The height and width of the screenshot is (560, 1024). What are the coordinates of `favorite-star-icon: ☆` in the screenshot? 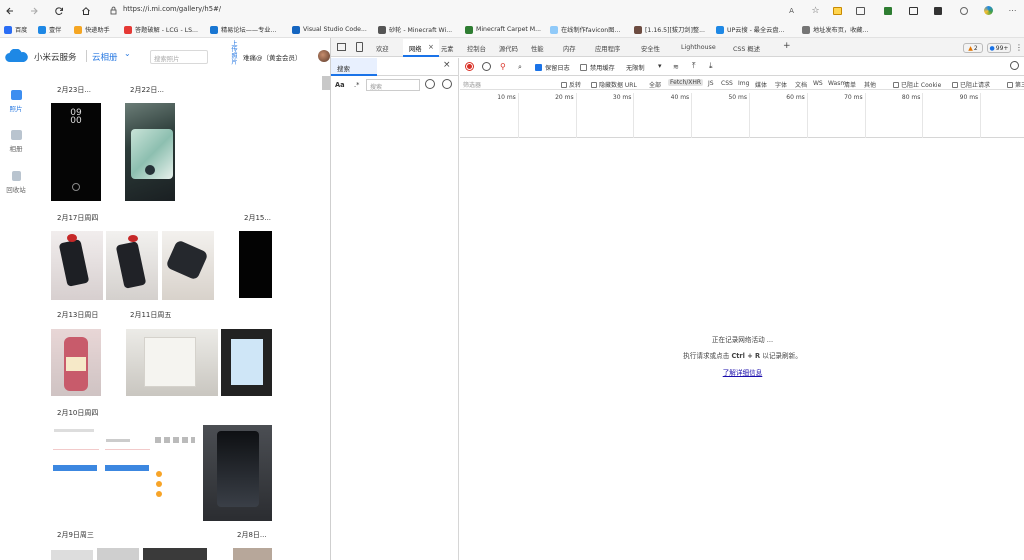 It's located at (815, 10).